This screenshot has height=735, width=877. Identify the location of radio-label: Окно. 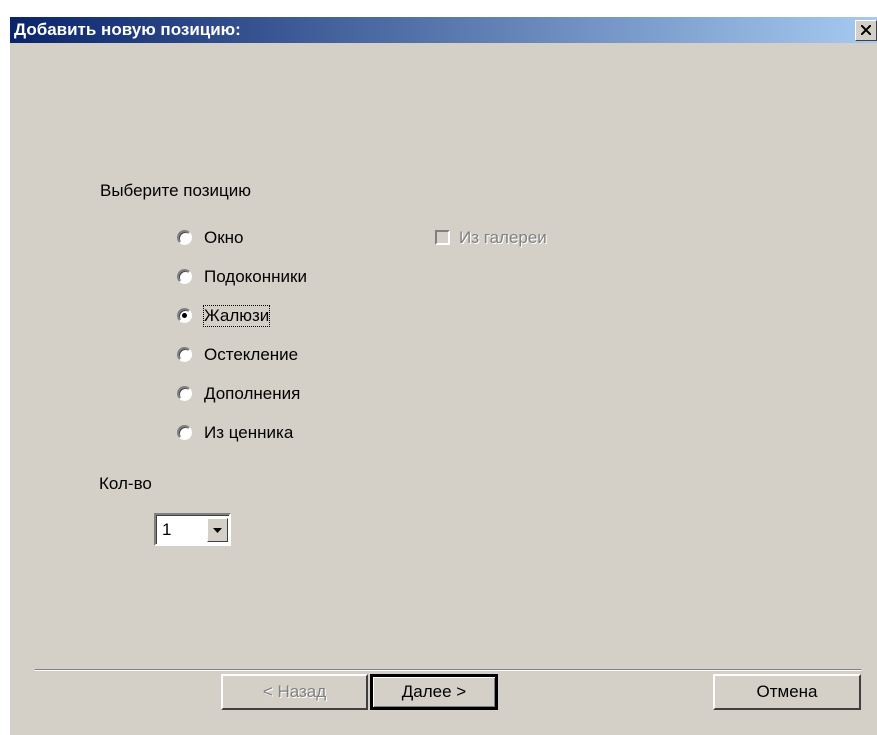
(224, 237).